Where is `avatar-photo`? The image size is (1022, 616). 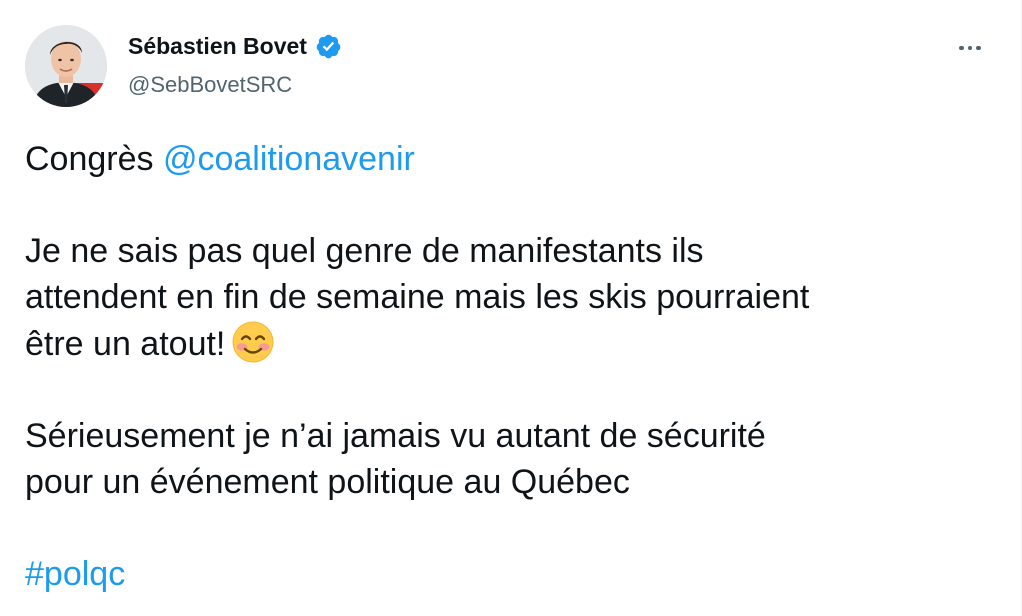 avatar-photo is located at coordinates (66, 66).